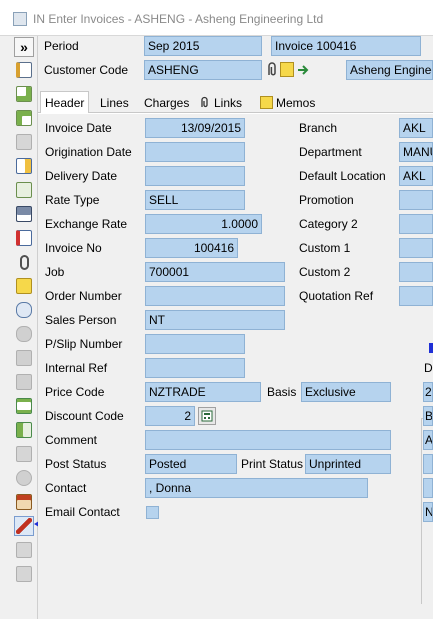 This screenshot has height=619, width=433. Describe the element at coordinates (24, 142) in the screenshot. I see `disabled-tool-icon` at that location.